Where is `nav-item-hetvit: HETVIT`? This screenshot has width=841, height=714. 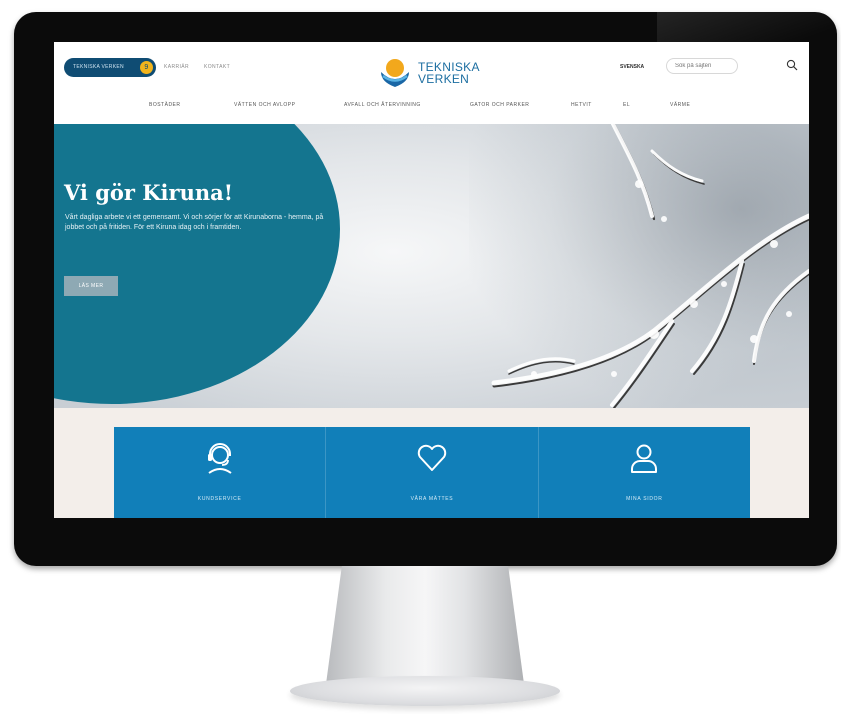
nav-item-hetvit: HETVIT is located at coordinates (581, 105).